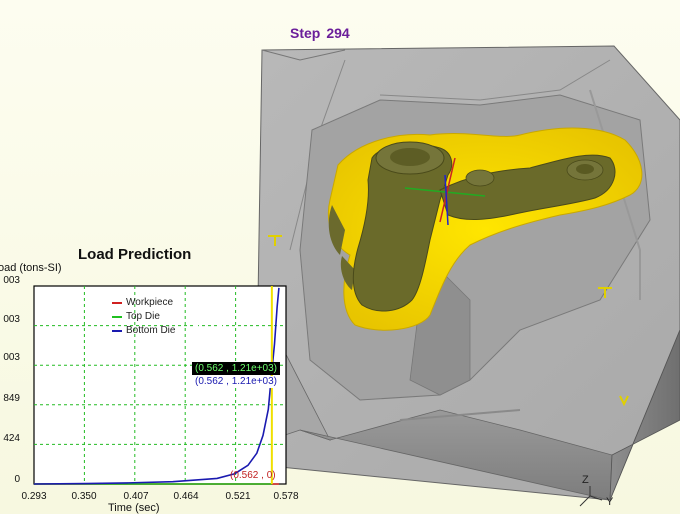  I want to click on legend-item-workpiece: Workpiece, so click(143, 303).